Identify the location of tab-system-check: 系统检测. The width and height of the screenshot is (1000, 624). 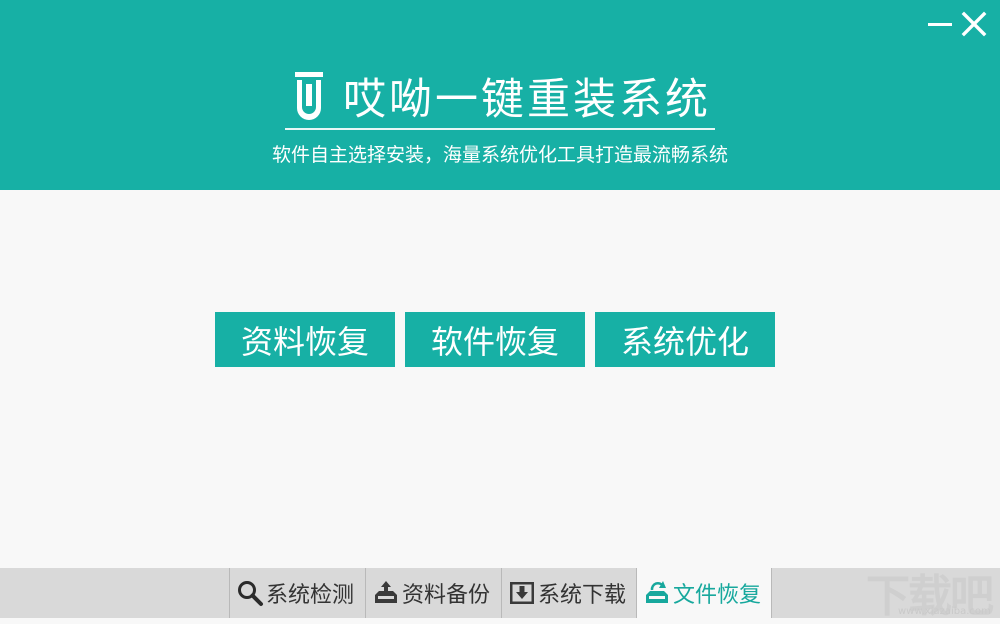
(297, 593).